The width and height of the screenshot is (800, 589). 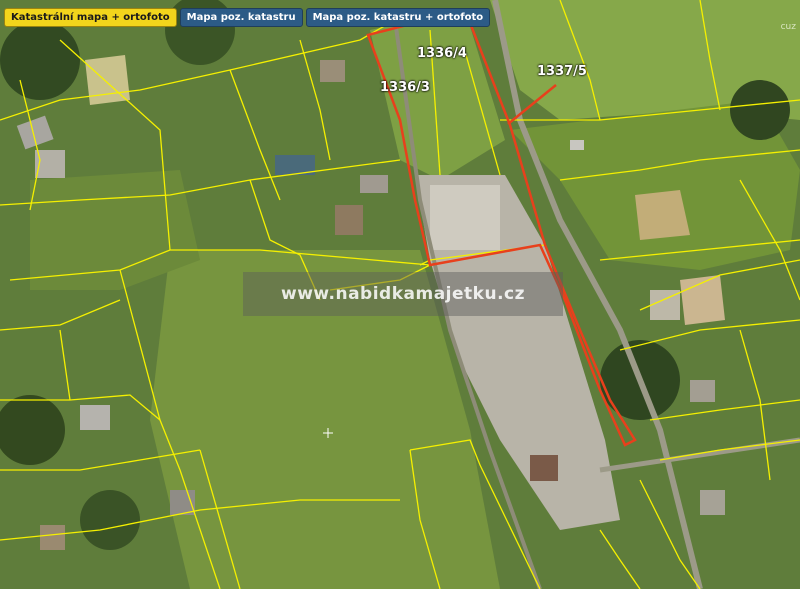 I want to click on watermark-banner: www.nabidkamajetku.cz, so click(x=403, y=294).